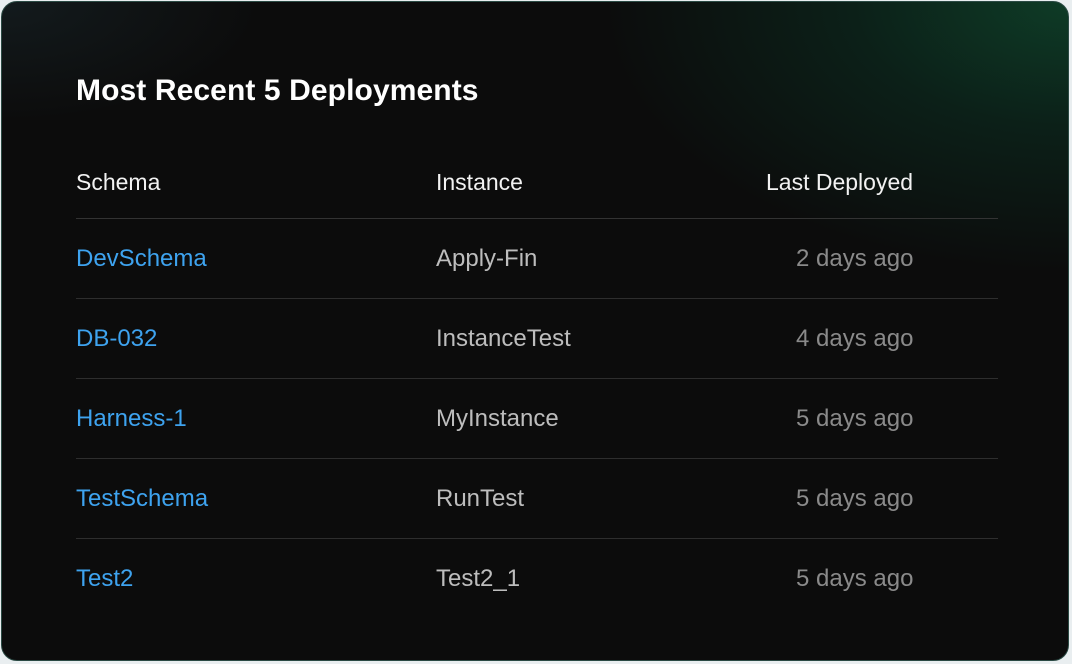  I want to click on schema-link: DevSchema, so click(141, 259).